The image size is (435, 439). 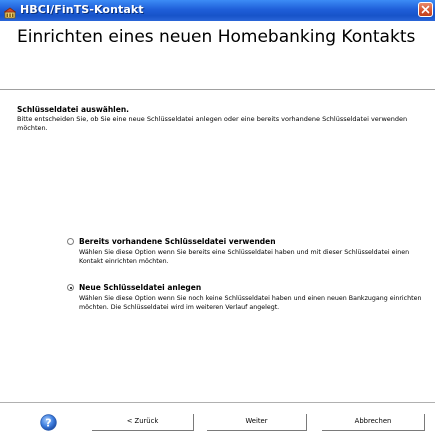 I want to click on help-icon: ?, so click(x=48, y=422).